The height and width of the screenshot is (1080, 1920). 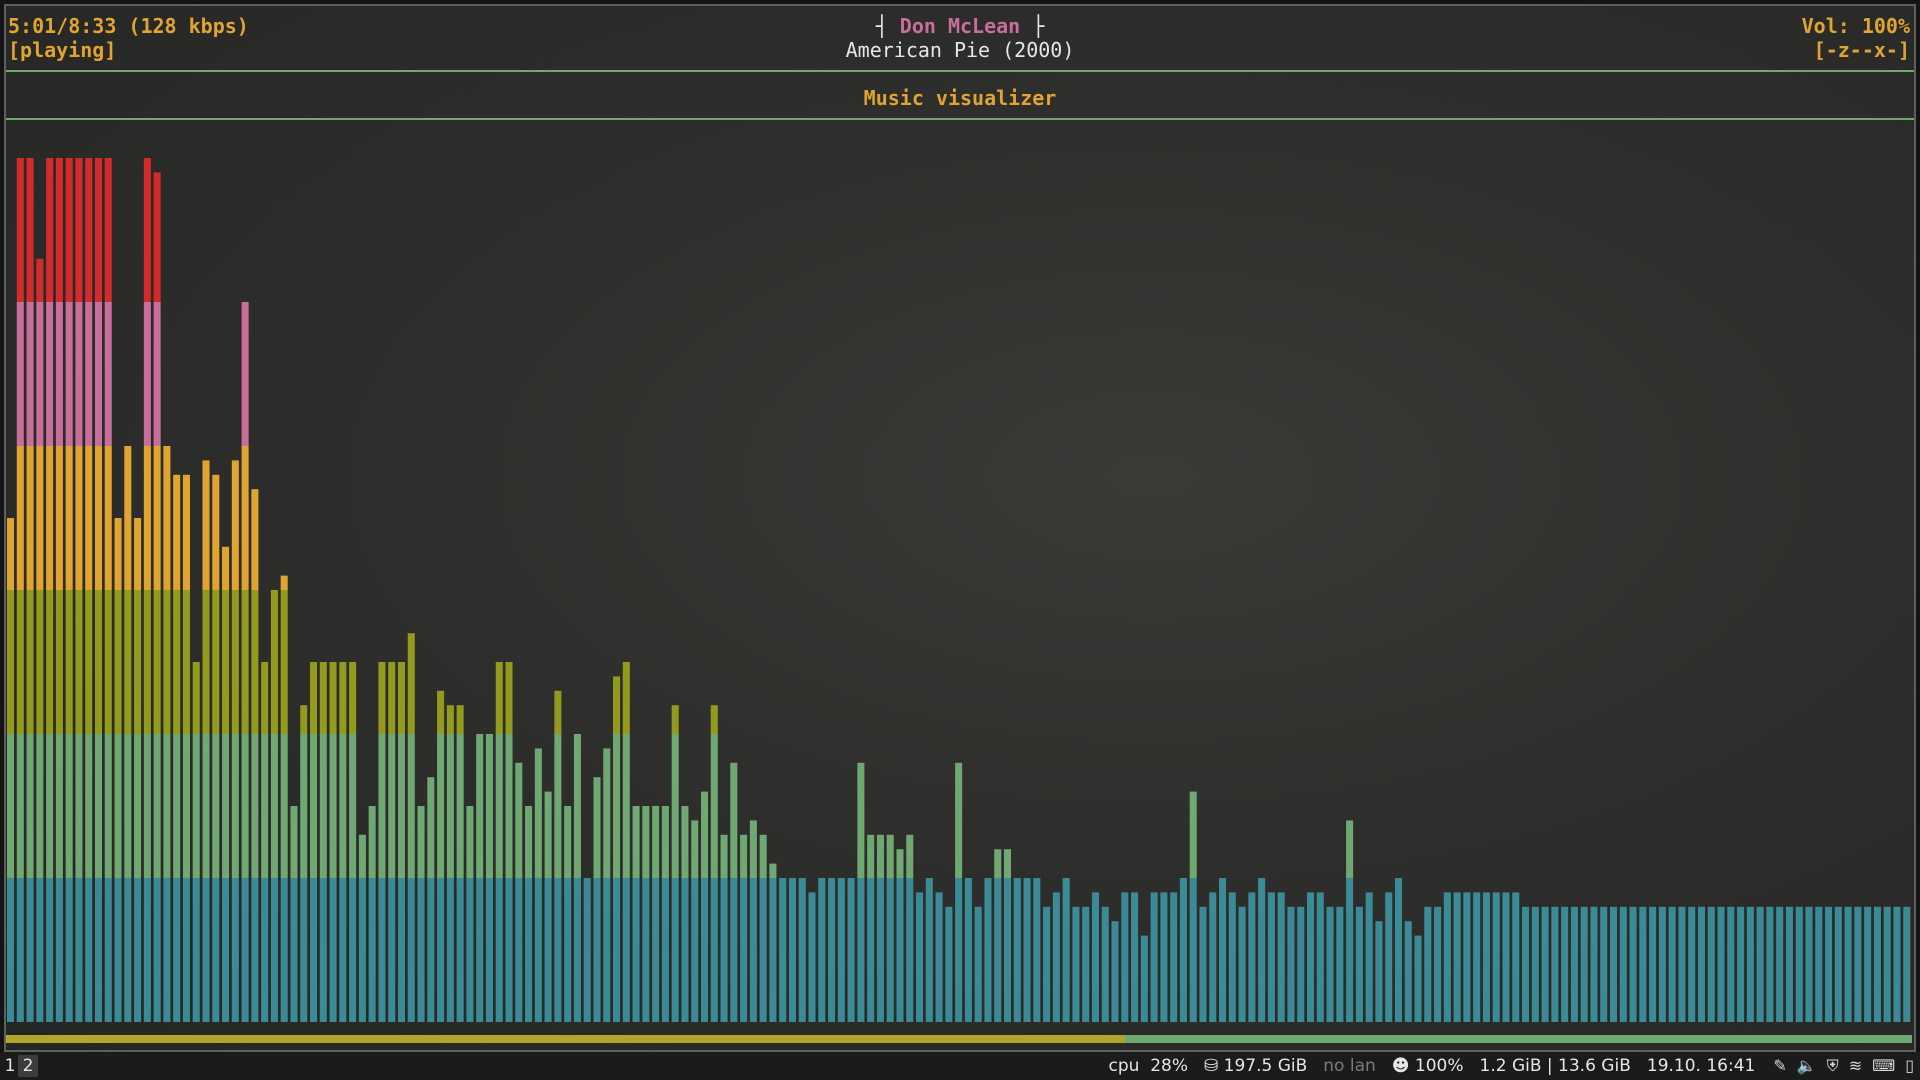 What do you see at coordinates (1883, 1066) in the screenshot?
I see `keyboard-icon: ⌨` at bounding box center [1883, 1066].